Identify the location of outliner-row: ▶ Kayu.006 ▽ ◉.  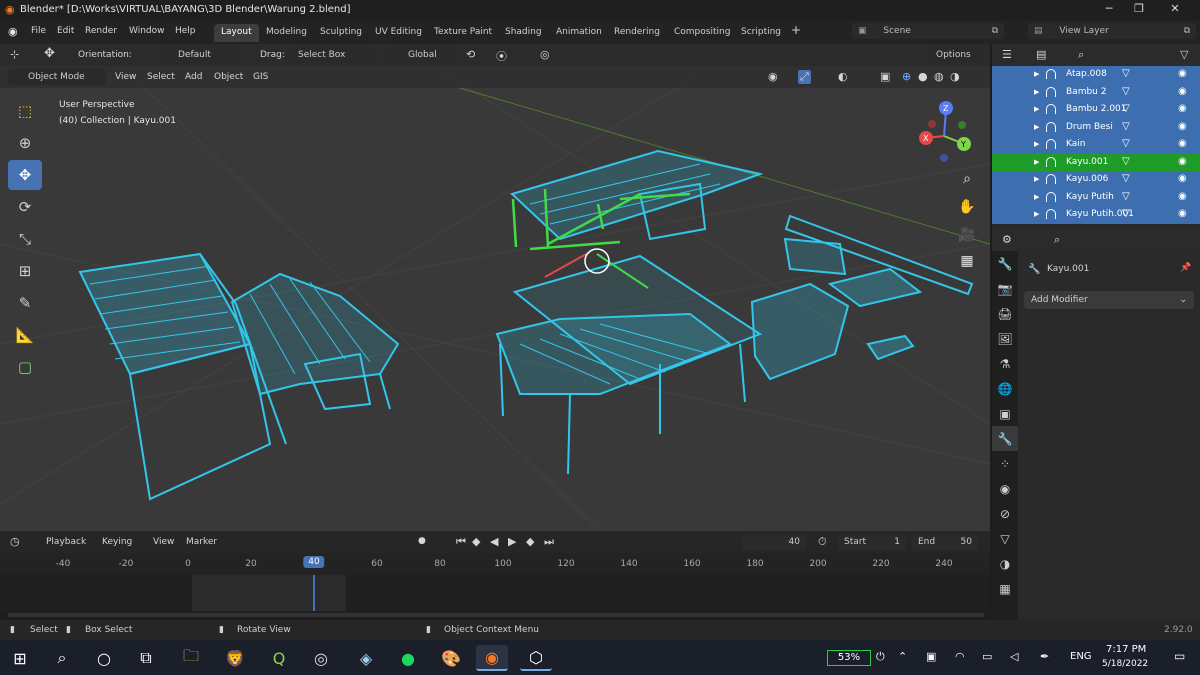
(1096, 180).